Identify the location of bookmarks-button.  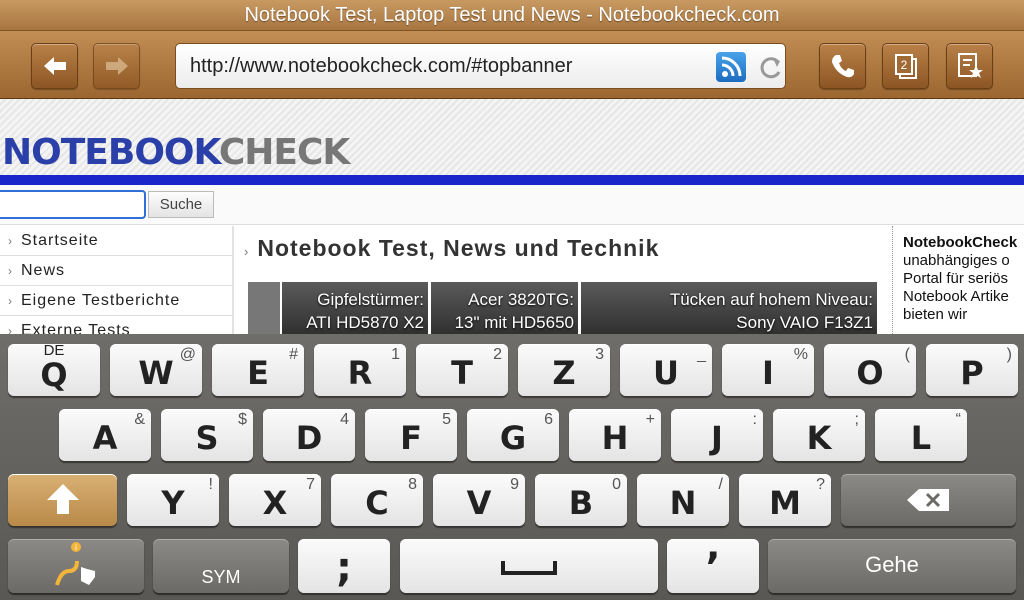
(969, 66).